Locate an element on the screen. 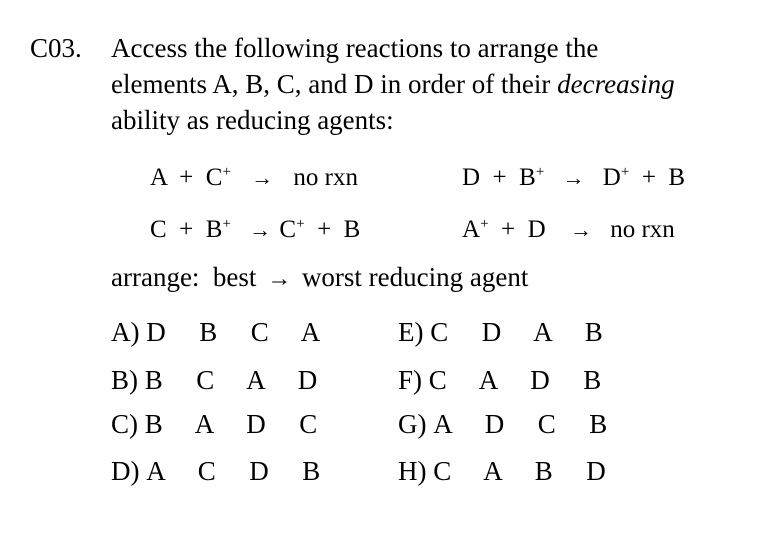 This screenshot has width=775, height=536. reaction-3-left-charge: + is located at coordinates (226, 224).